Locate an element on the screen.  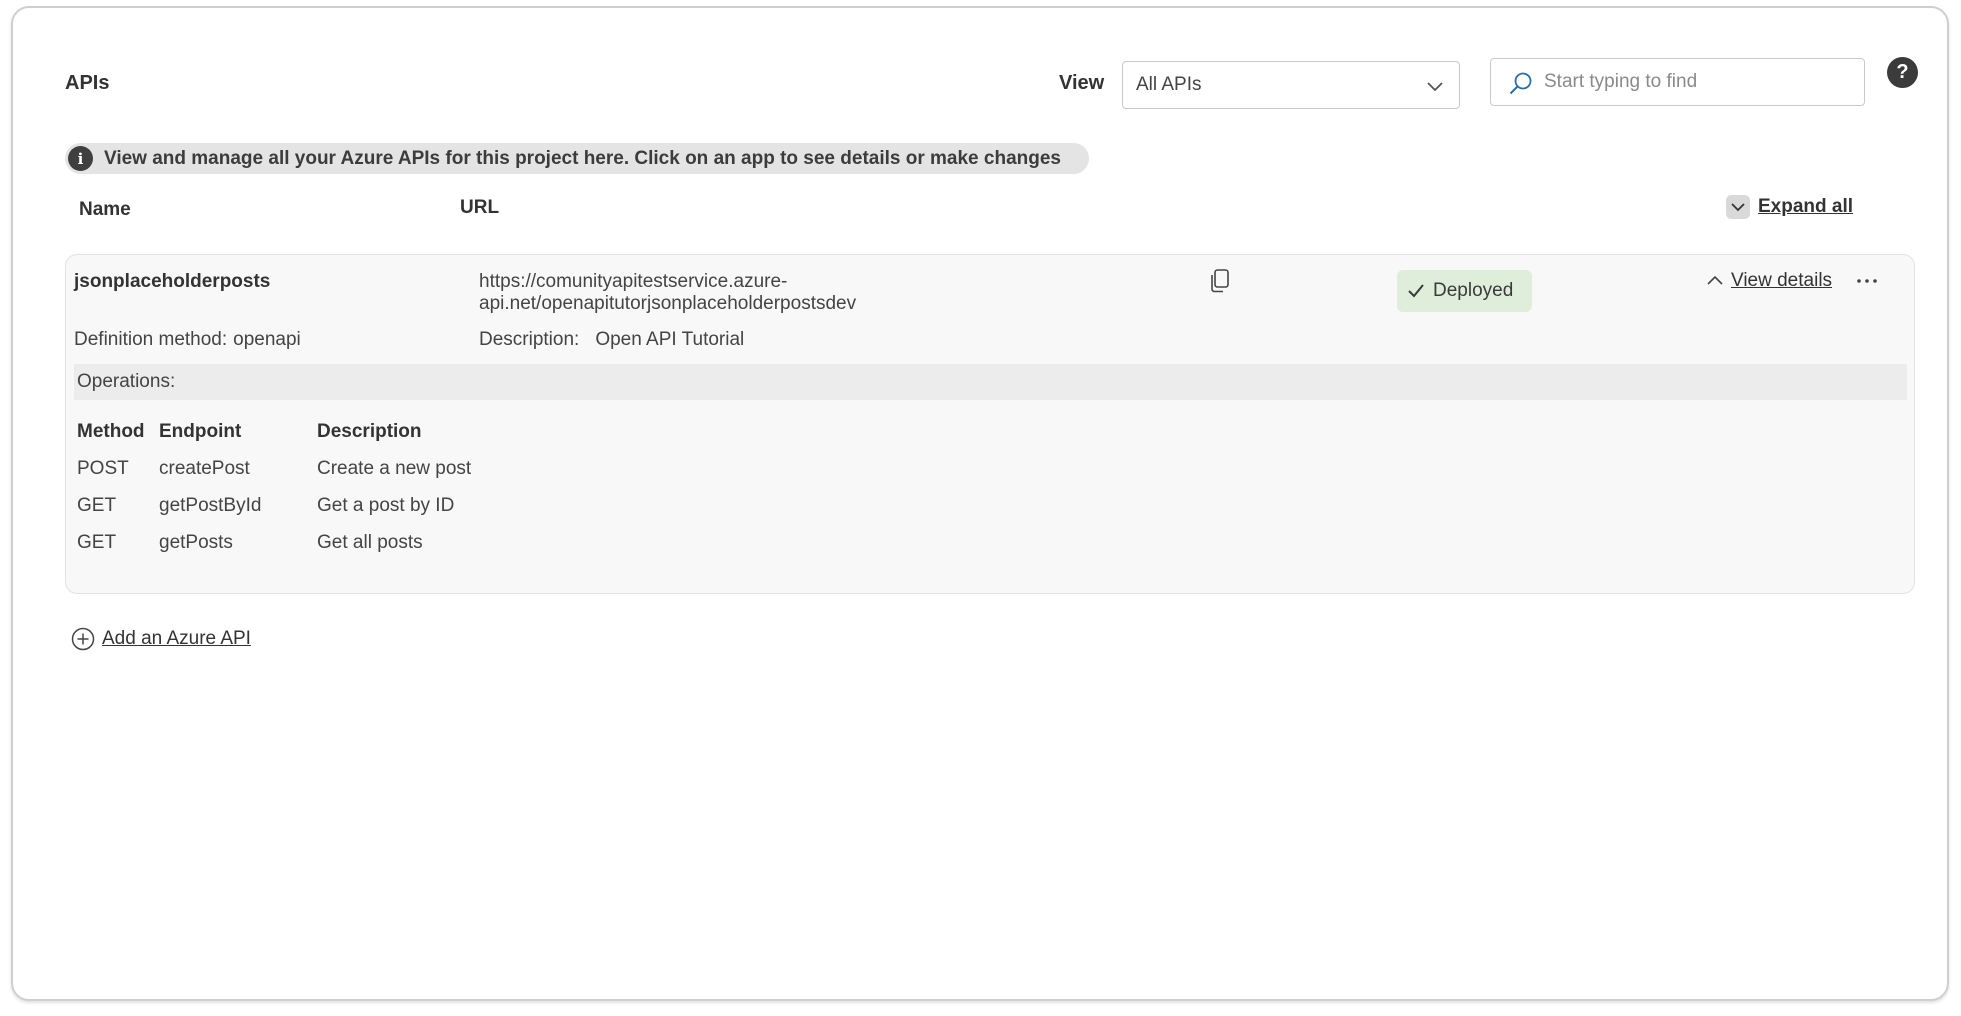
definition-method: Definition method: openapi is located at coordinates (187, 340).